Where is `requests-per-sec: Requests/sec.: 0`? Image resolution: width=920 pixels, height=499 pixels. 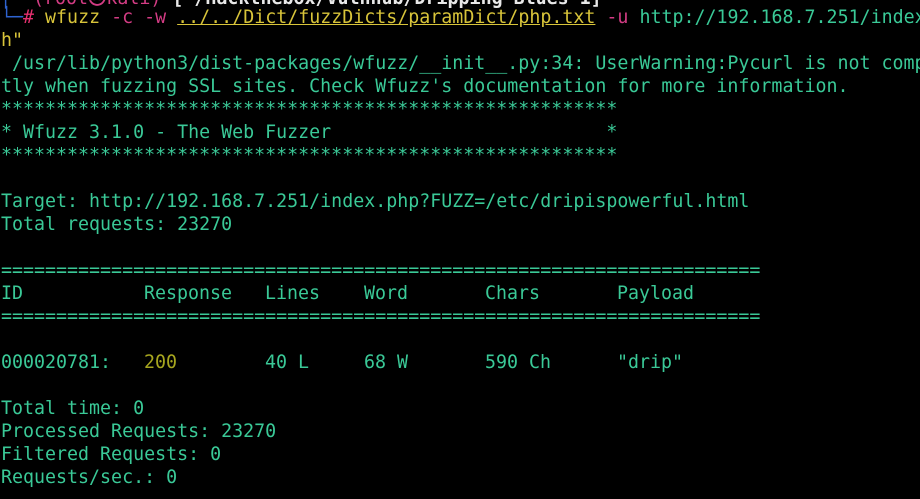
requests-per-sec: Requests/sec.: 0 is located at coordinates (89, 477).